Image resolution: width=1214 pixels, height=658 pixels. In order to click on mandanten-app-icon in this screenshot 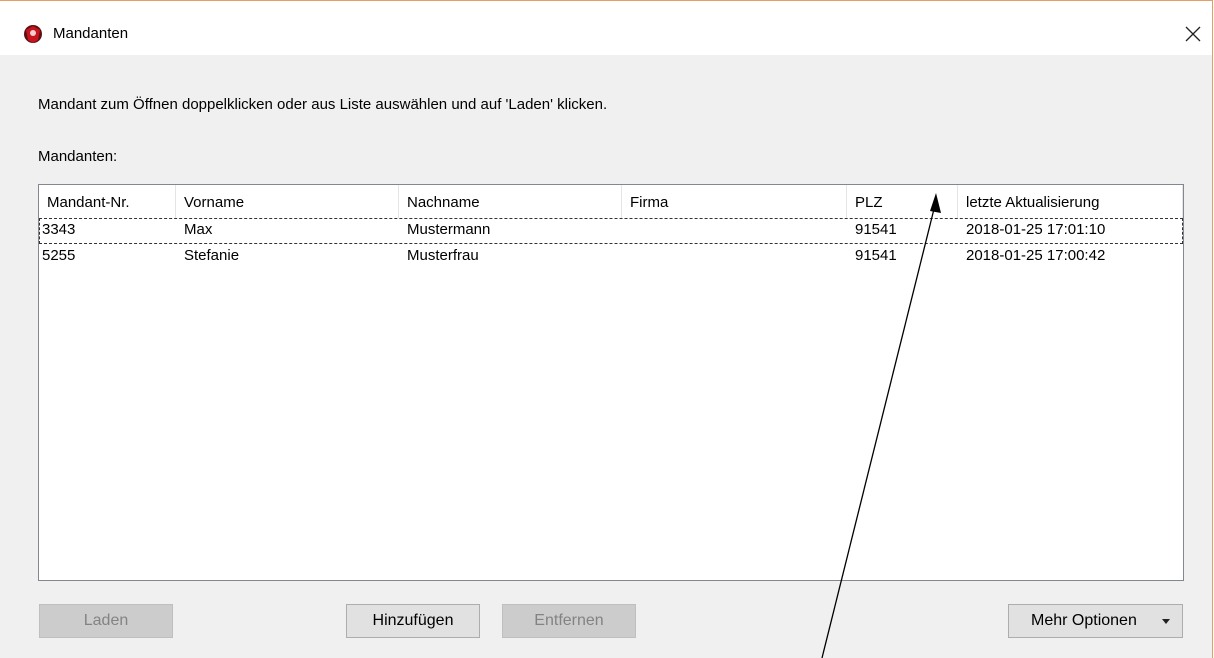, I will do `click(33, 34)`.